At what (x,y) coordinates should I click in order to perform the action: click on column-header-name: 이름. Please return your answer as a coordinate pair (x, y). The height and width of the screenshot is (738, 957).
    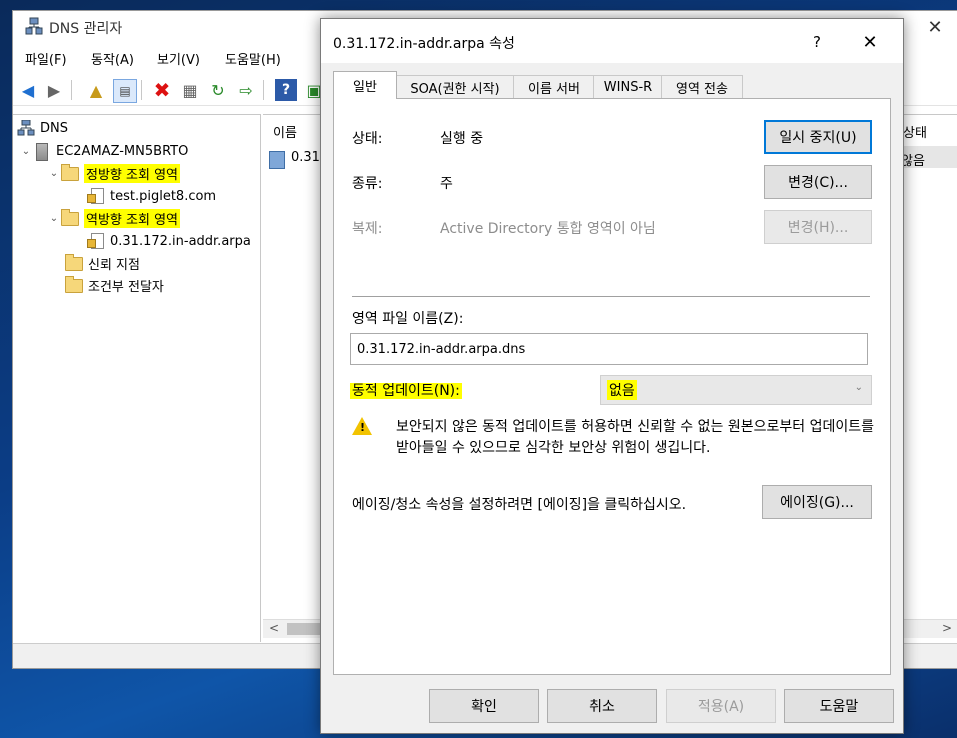
    Looking at the image, I should click on (285, 131).